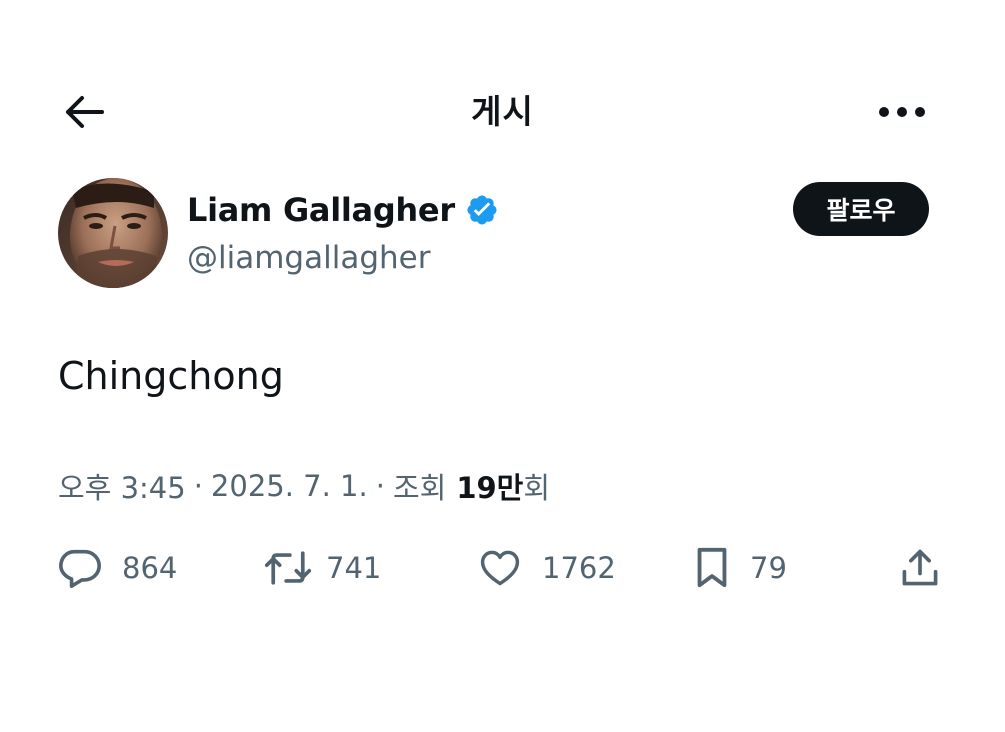 This screenshot has width=1005, height=732. Describe the element at coordinates (288, 568) in the screenshot. I see `retweet-icon` at that location.